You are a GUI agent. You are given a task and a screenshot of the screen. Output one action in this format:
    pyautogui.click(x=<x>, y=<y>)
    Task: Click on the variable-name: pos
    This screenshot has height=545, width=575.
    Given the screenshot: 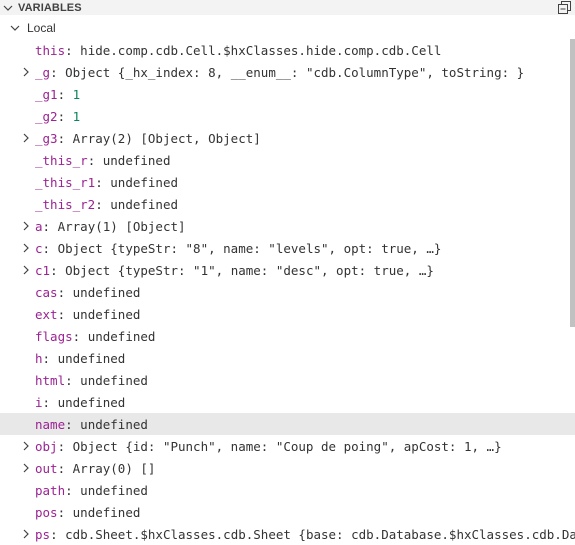 What is the action you would take?
    pyautogui.click(x=46, y=512)
    